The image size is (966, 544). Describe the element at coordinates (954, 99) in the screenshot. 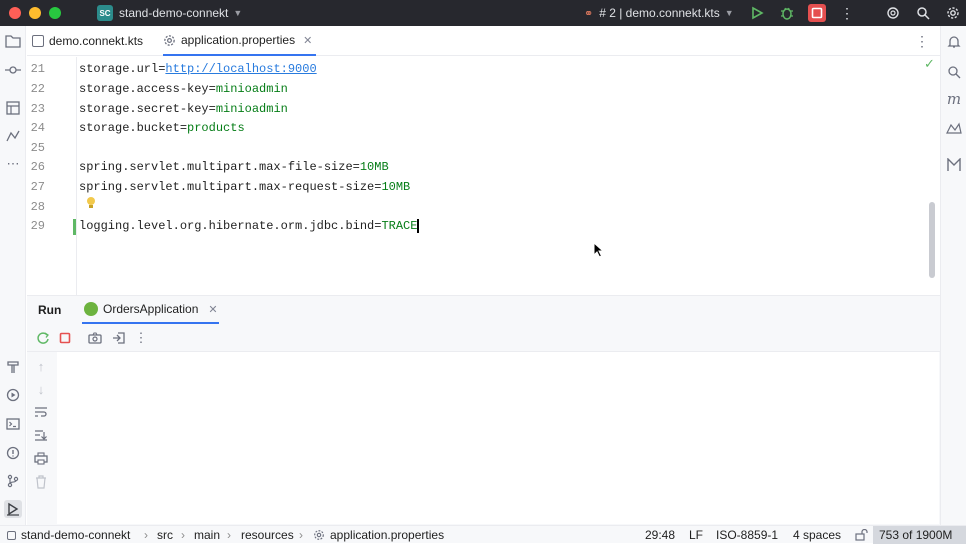

I see `maven-icon: m` at that location.